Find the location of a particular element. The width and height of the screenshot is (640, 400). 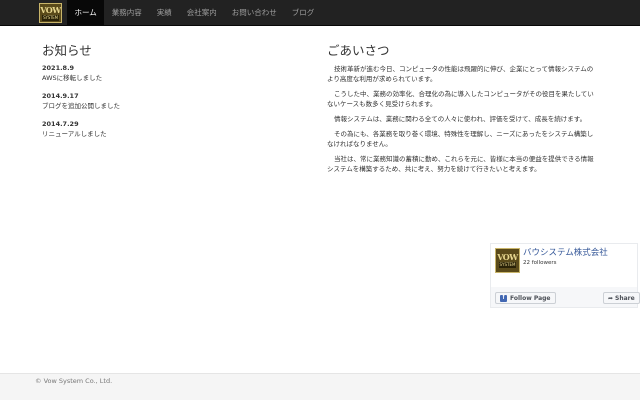

fb-logo-bottom: SYSTEM is located at coordinates (507, 265).